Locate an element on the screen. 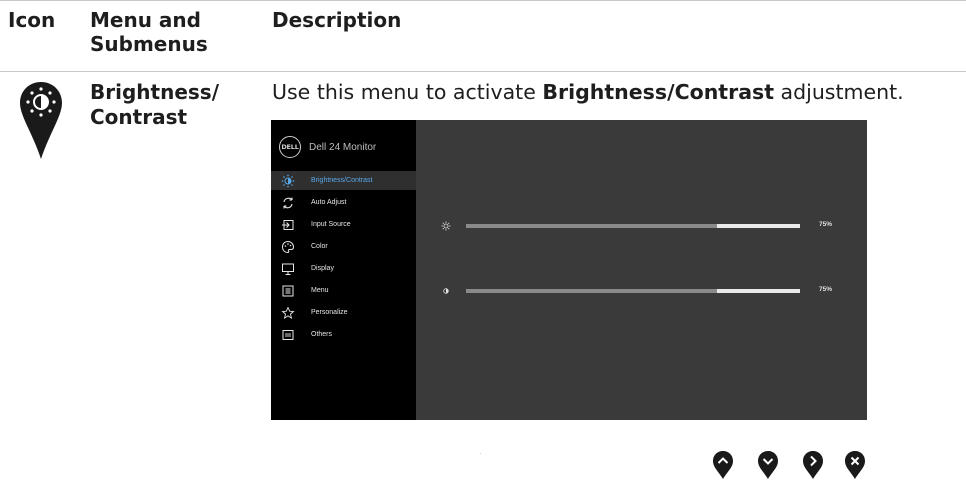  brightness-value: 75% is located at coordinates (826, 224).